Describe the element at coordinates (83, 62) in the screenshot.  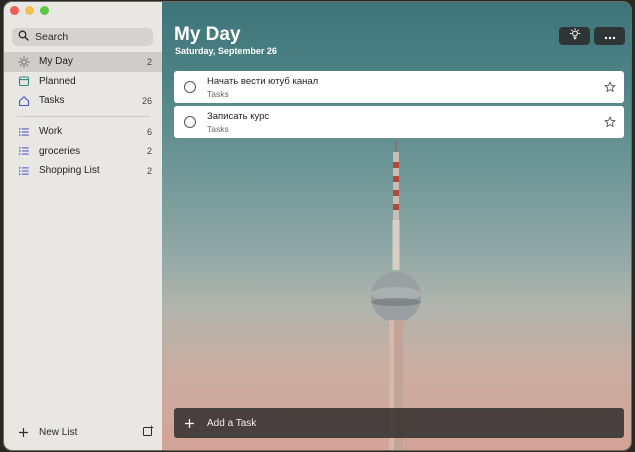
I see `sidebar-item-my-day: My Day 2` at that location.